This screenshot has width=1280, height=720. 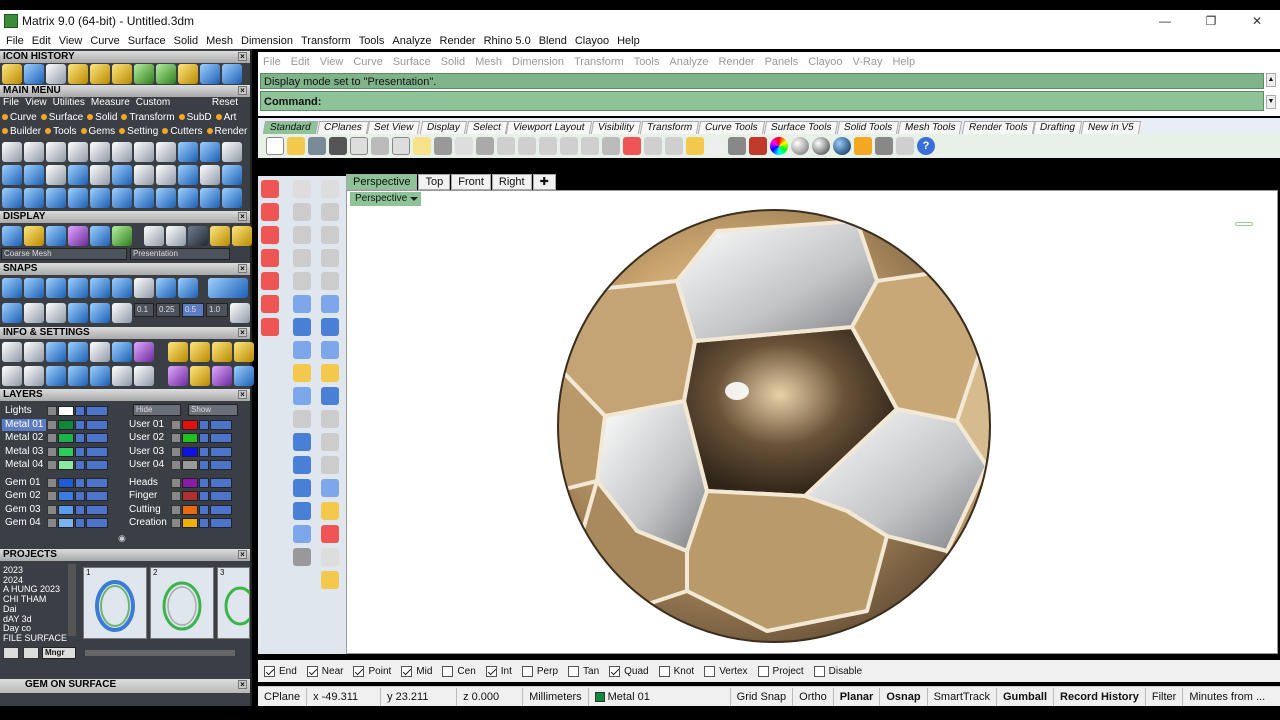 I want to click on zoom-selected-icon, so click(x=569, y=146).